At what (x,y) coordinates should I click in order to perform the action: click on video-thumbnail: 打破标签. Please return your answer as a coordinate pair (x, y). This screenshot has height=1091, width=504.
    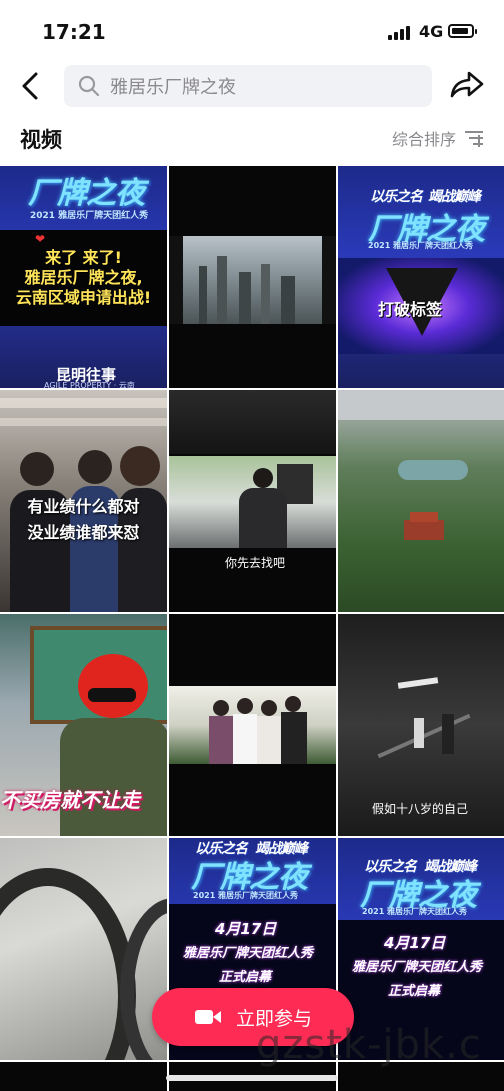
    Looking at the image, I should click on (421, 306).